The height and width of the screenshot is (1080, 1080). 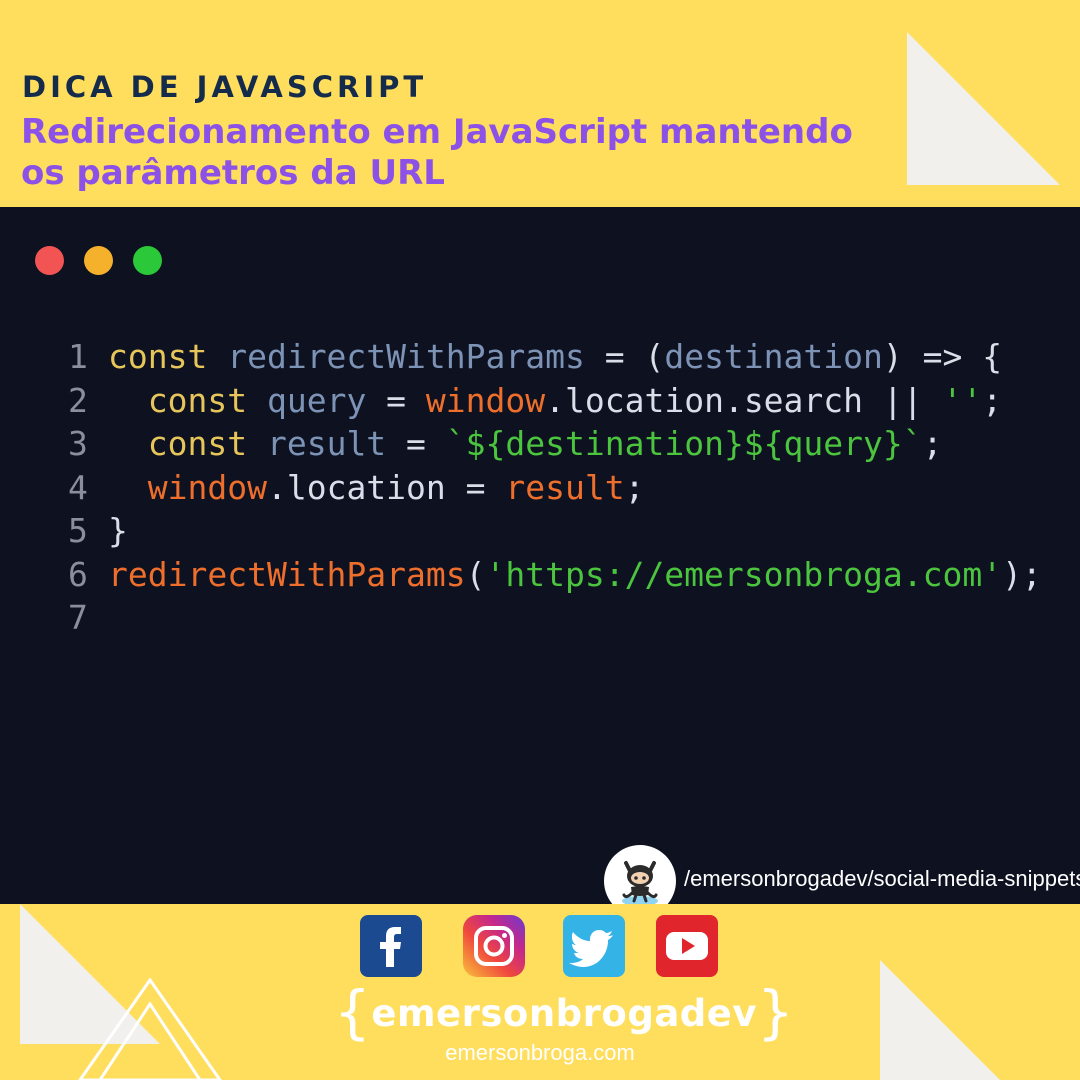 I want to click on line-number: 6, so click(x=78, y=574).